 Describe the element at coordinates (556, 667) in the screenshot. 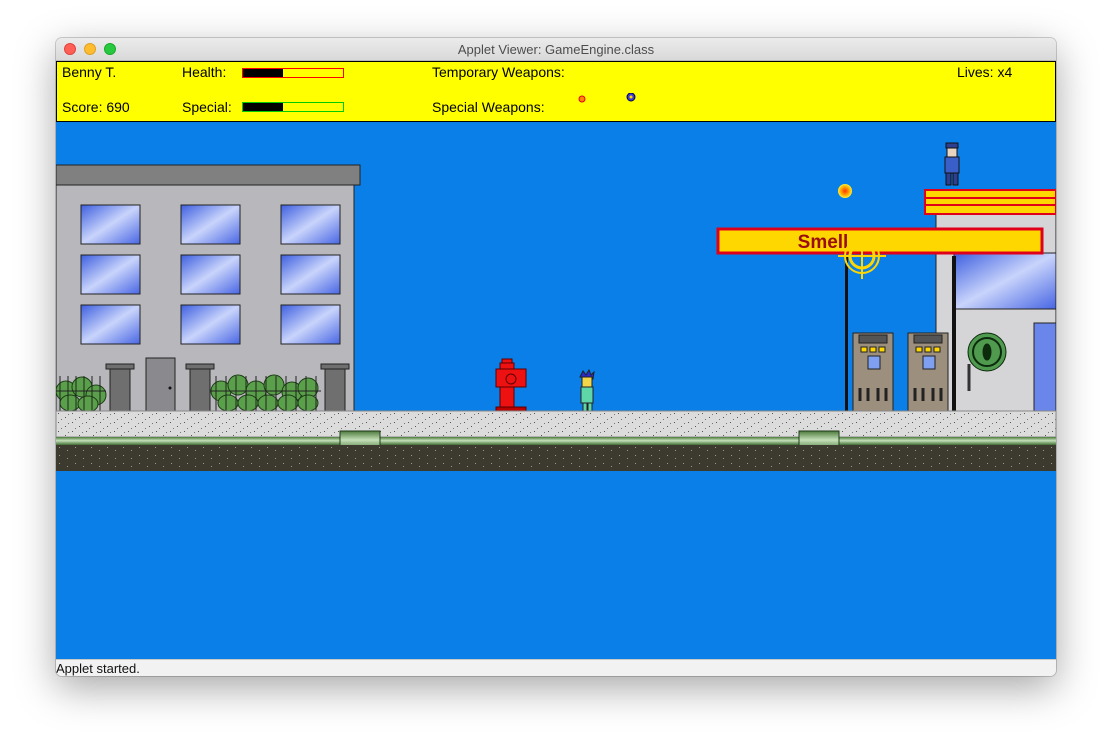

I see `status-bar: Applet started.` at that location.